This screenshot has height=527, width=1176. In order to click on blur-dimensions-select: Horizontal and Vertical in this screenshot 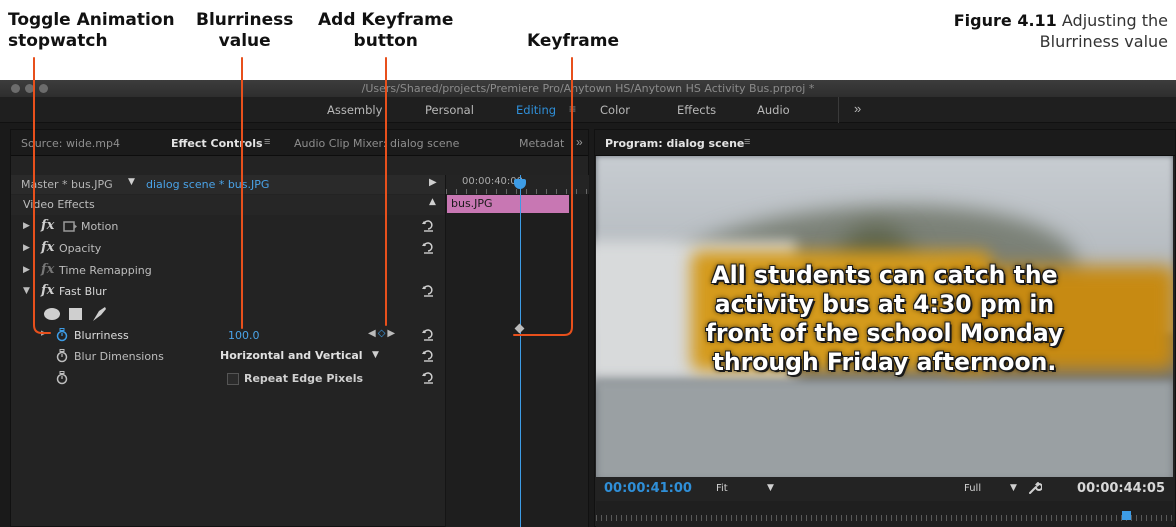, I will do `click(291, 355)`.